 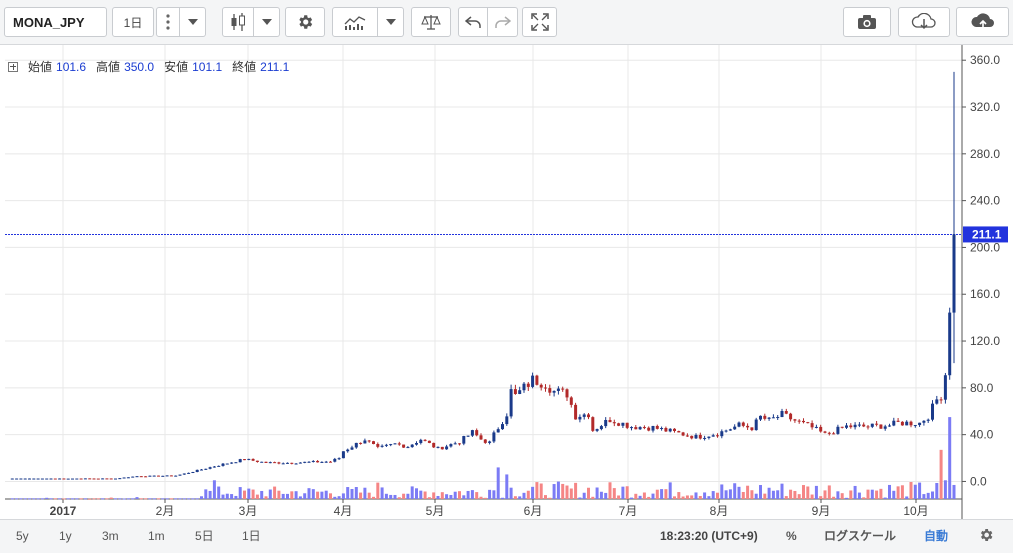 I want to click on snapshot-button, so click(x=867, y=22).